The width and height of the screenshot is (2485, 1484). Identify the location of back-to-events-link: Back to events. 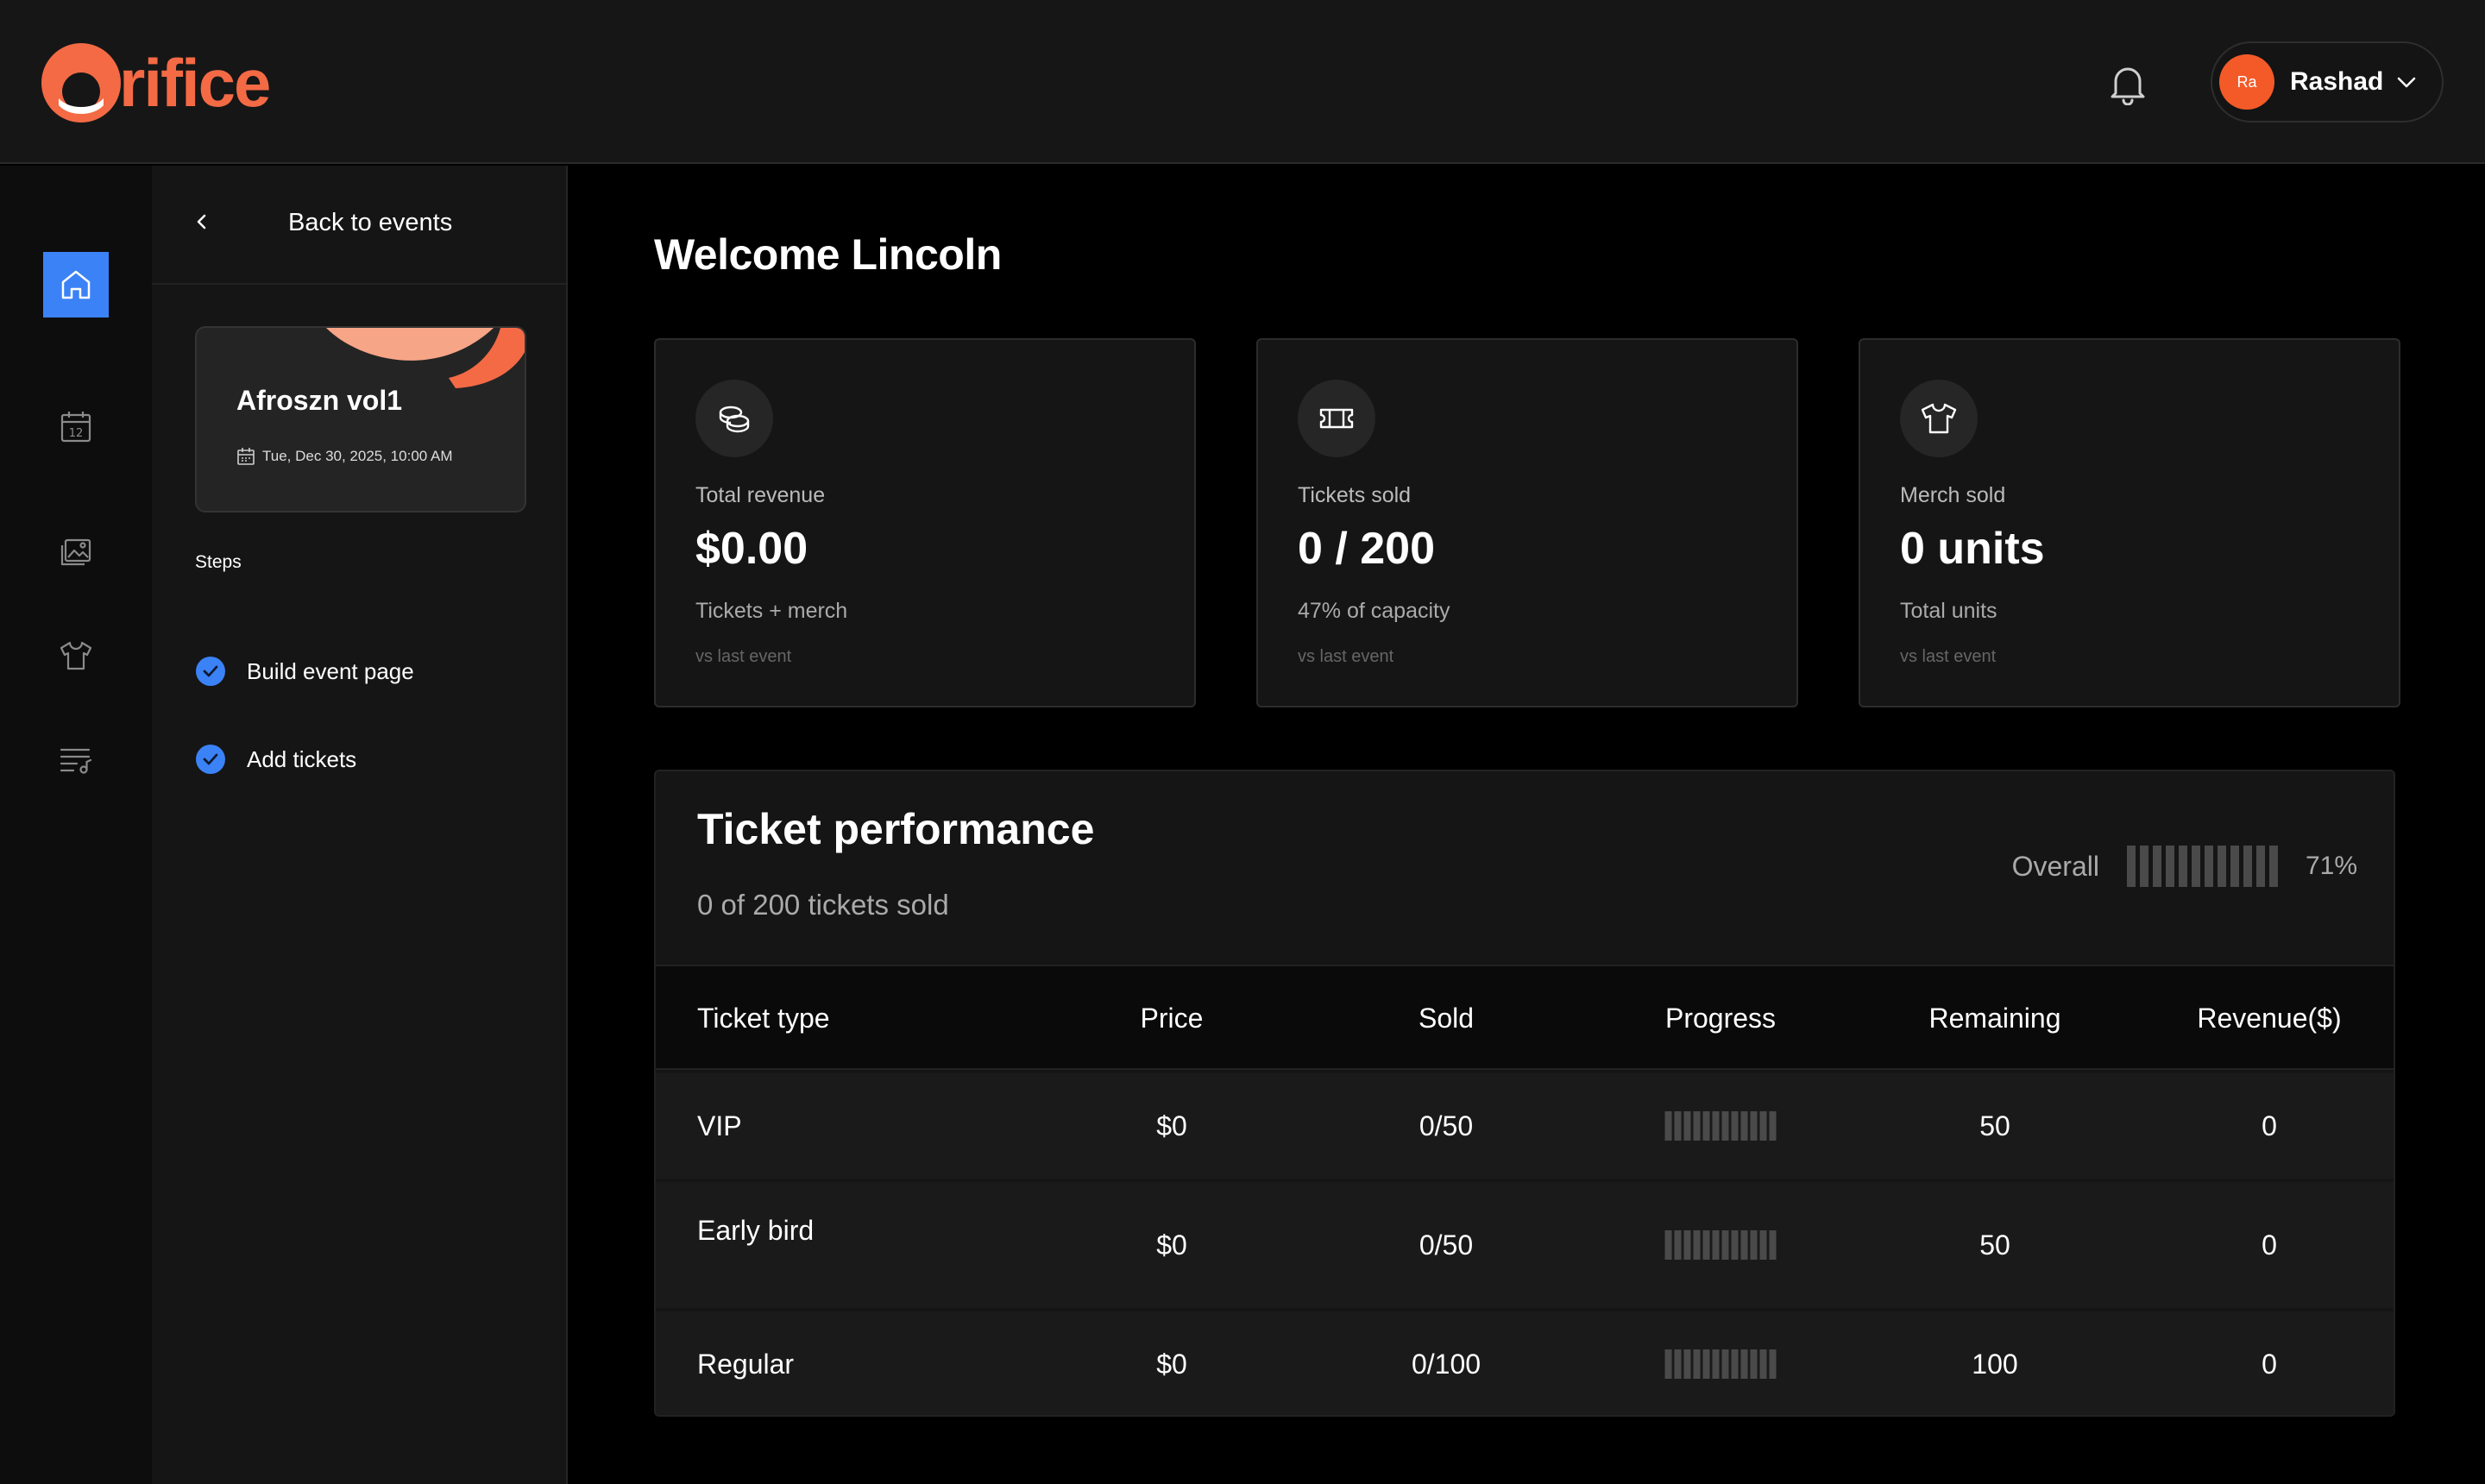
(359, 226).